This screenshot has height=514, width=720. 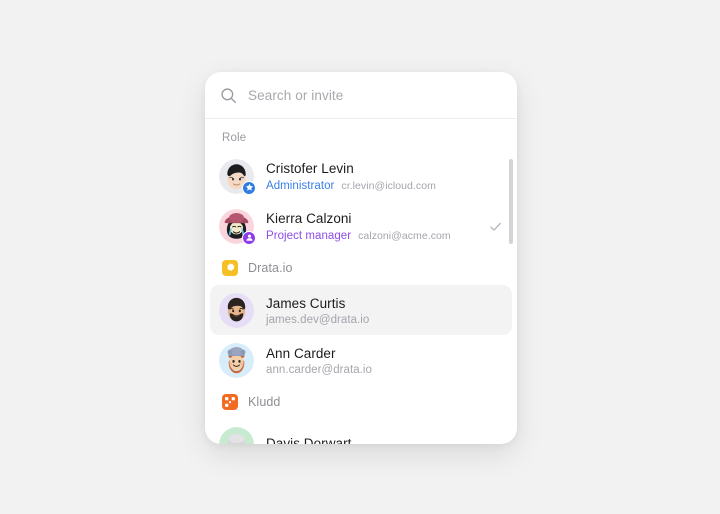 What do you see at coordinates (388, 185) in the screenshot?
I see `email-label: cr.levin@icloud.com` at bounding box center [388, 185].